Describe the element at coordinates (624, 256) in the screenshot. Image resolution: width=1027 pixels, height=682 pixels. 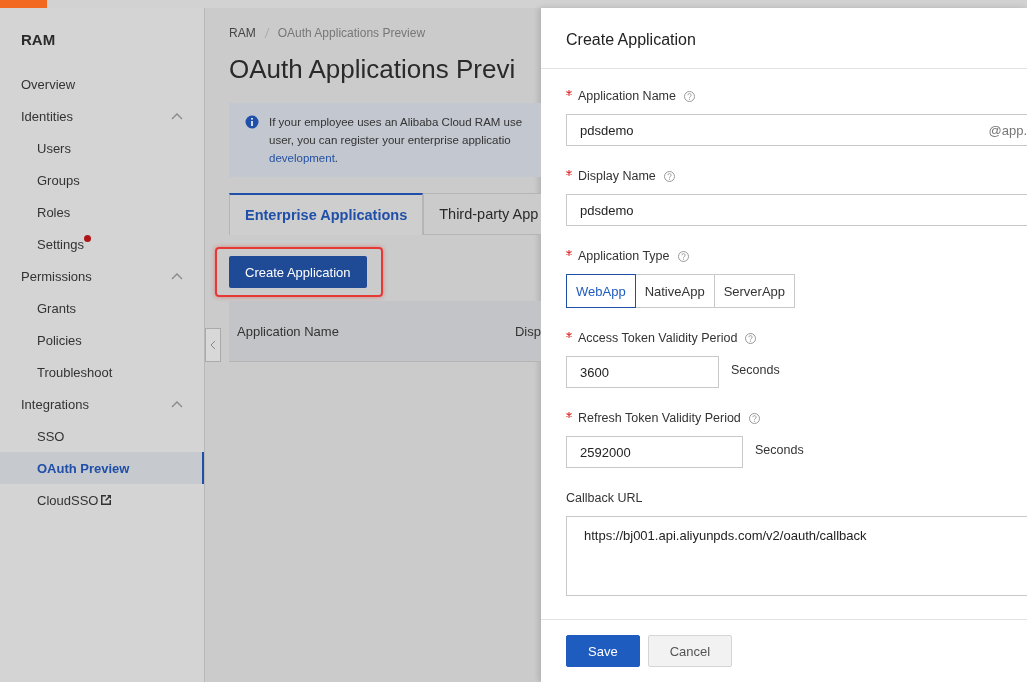
I see `field-label: Application Type` at that location.